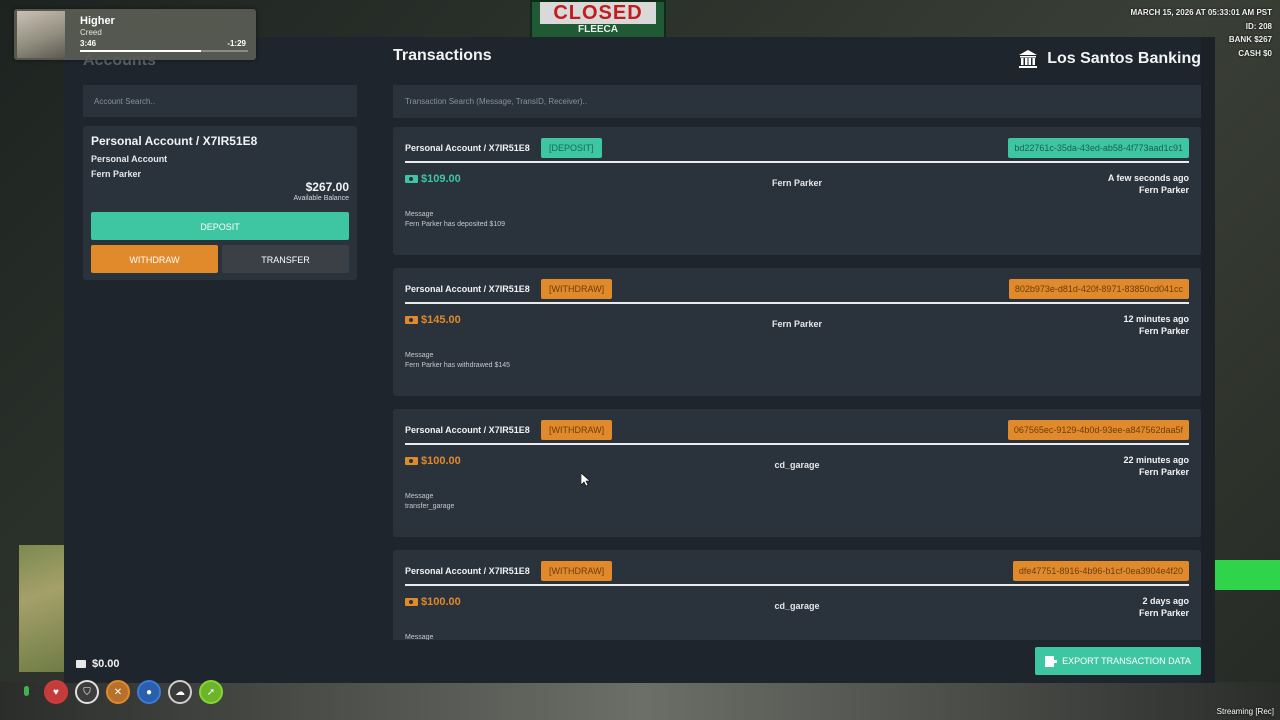 The image size is (1280, 720). What do you see at coordinates (129, 159) in the screenshot?
I see `account-type: Personal Account` at bounding box center [129, 159].